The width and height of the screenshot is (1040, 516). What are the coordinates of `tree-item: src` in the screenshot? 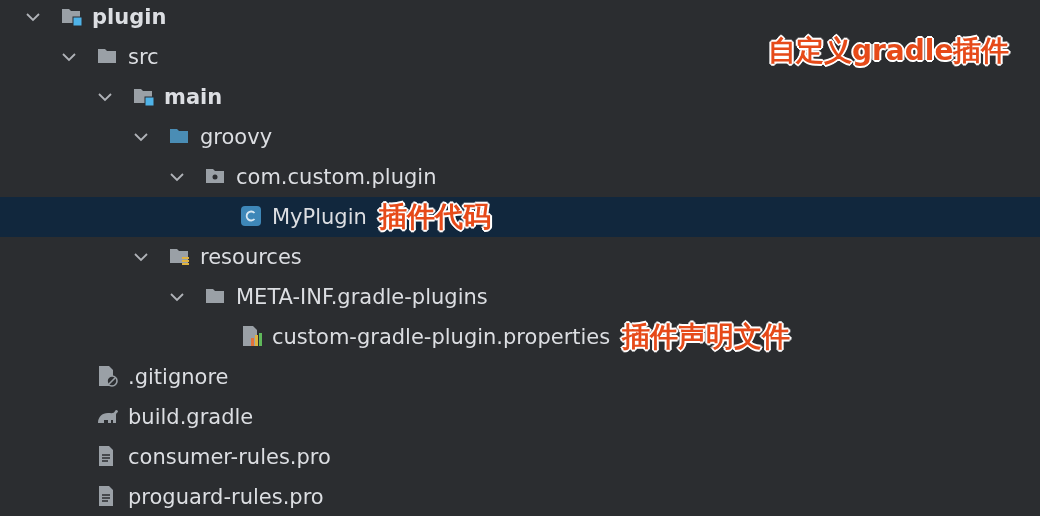 It's located at (143, 57).